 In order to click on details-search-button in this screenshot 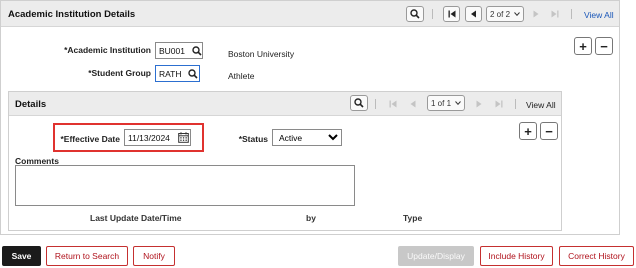, I will do `click(359, 103)`.